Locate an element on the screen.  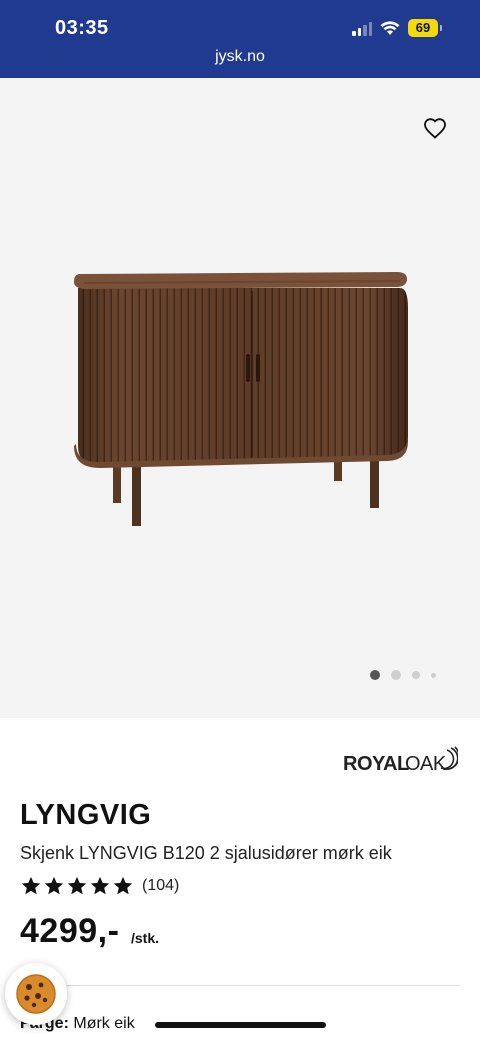
home-indicator is located at coordinates (240, 1025).